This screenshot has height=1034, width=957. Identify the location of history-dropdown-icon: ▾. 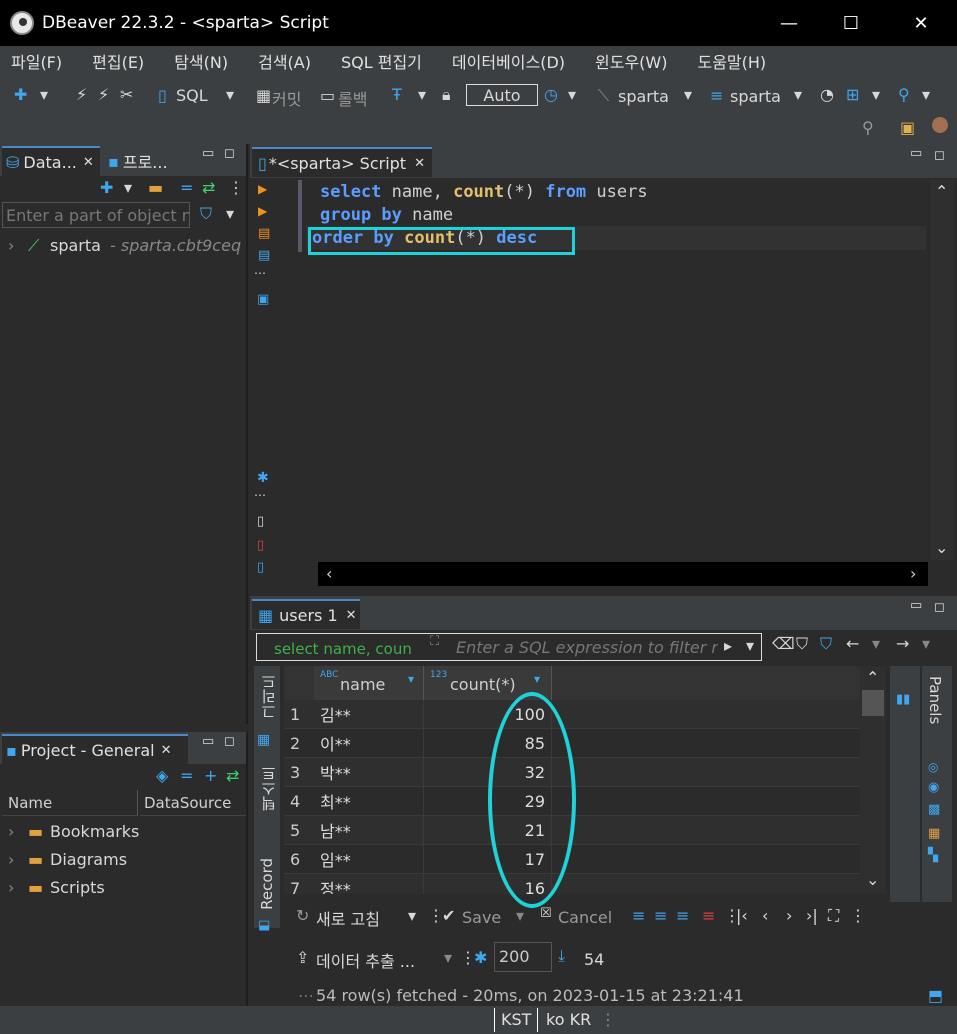
(572, 94).